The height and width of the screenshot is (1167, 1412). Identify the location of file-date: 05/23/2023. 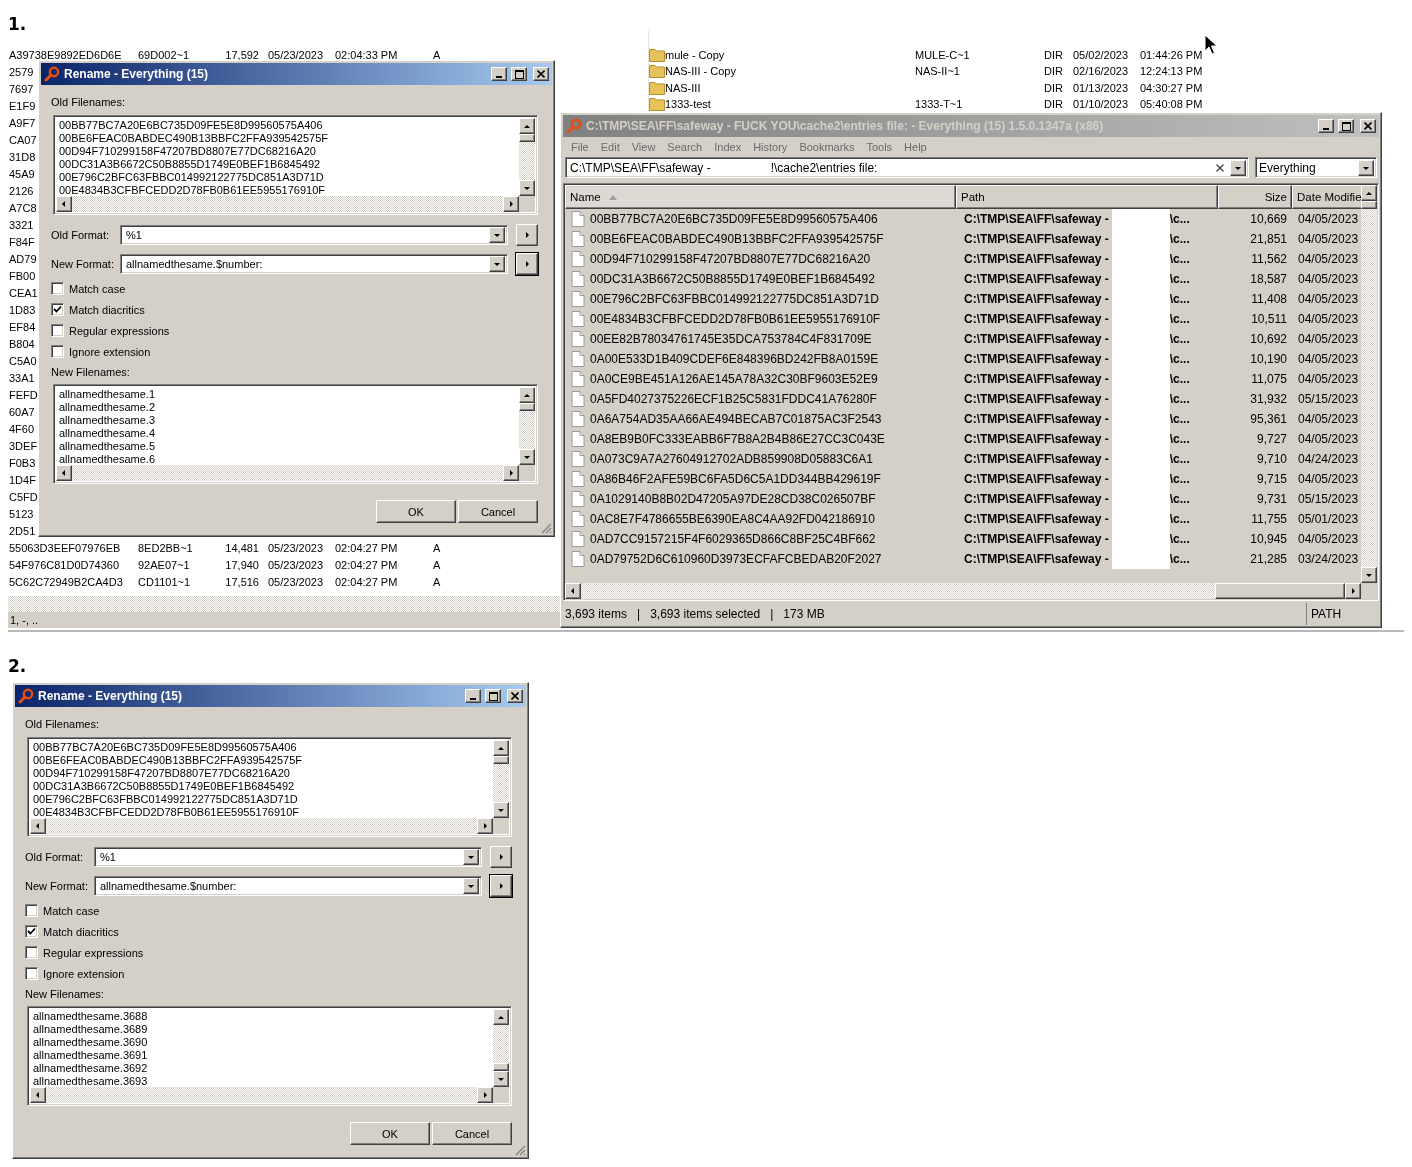
(296, 54).